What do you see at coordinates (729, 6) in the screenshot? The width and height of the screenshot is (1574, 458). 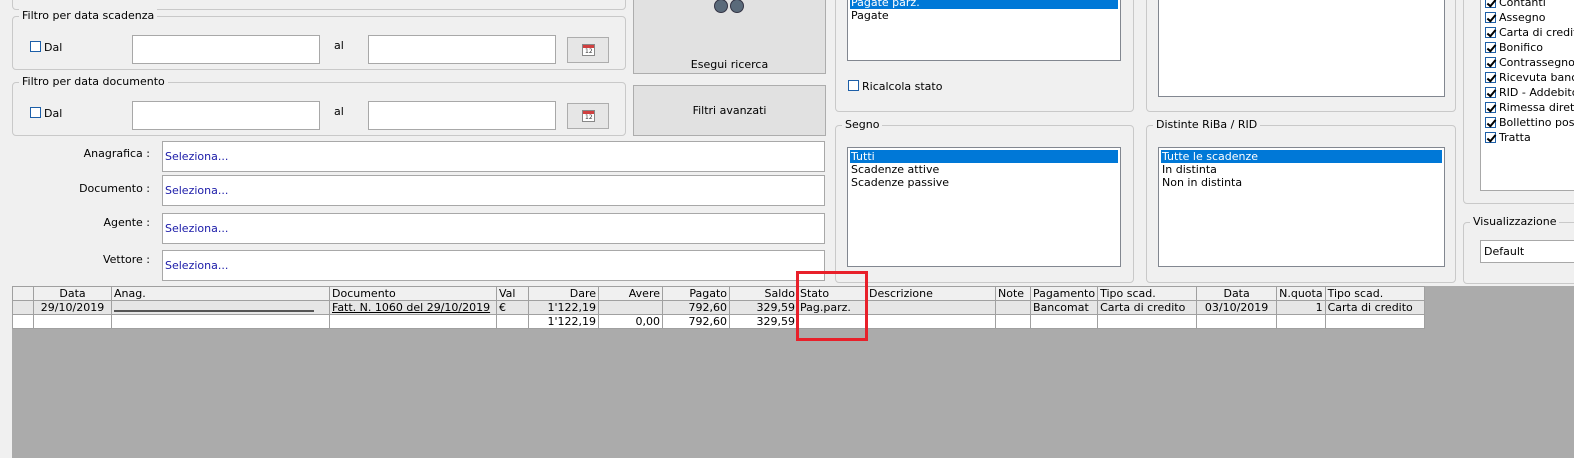 I see `binoculars-icon` at bounding box center [729, 6].